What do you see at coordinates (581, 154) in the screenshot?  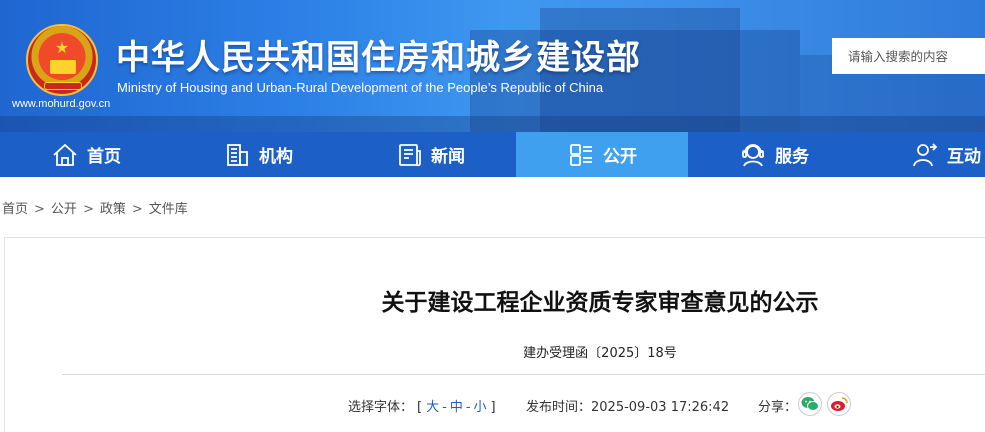 I see `disclosure-icon` at bounding box center [581, 154].